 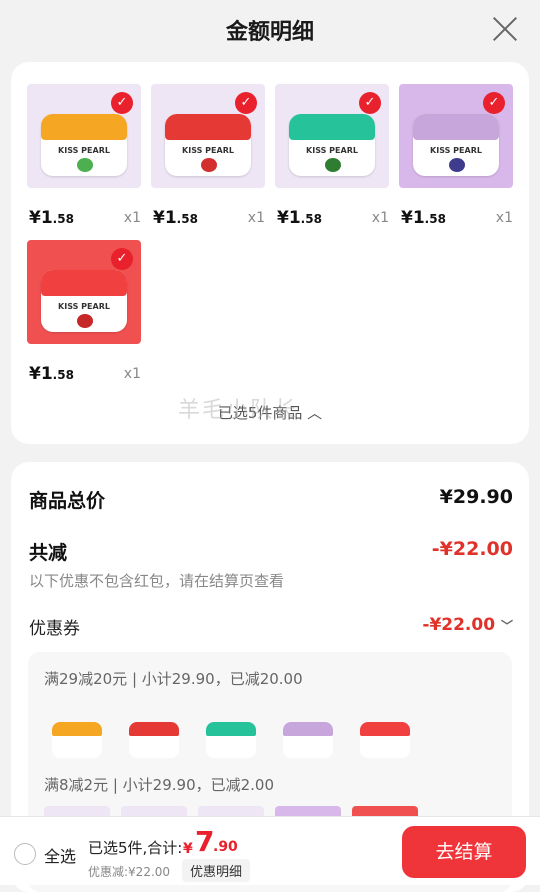 What do you see at coordinates (173, 679) in the screenshot?
I see `coupon-line: 满29减20元 | 小计29.90，已减20.00` at bounding box center [173, 679].